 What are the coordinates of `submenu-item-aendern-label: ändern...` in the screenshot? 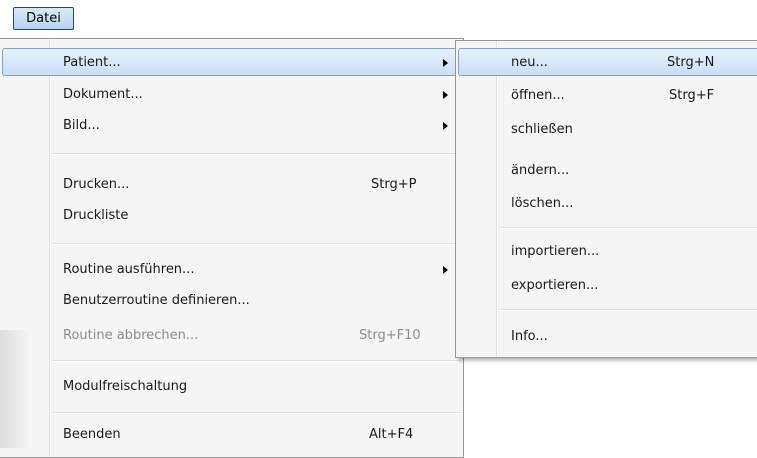 It's located at (540, 170).